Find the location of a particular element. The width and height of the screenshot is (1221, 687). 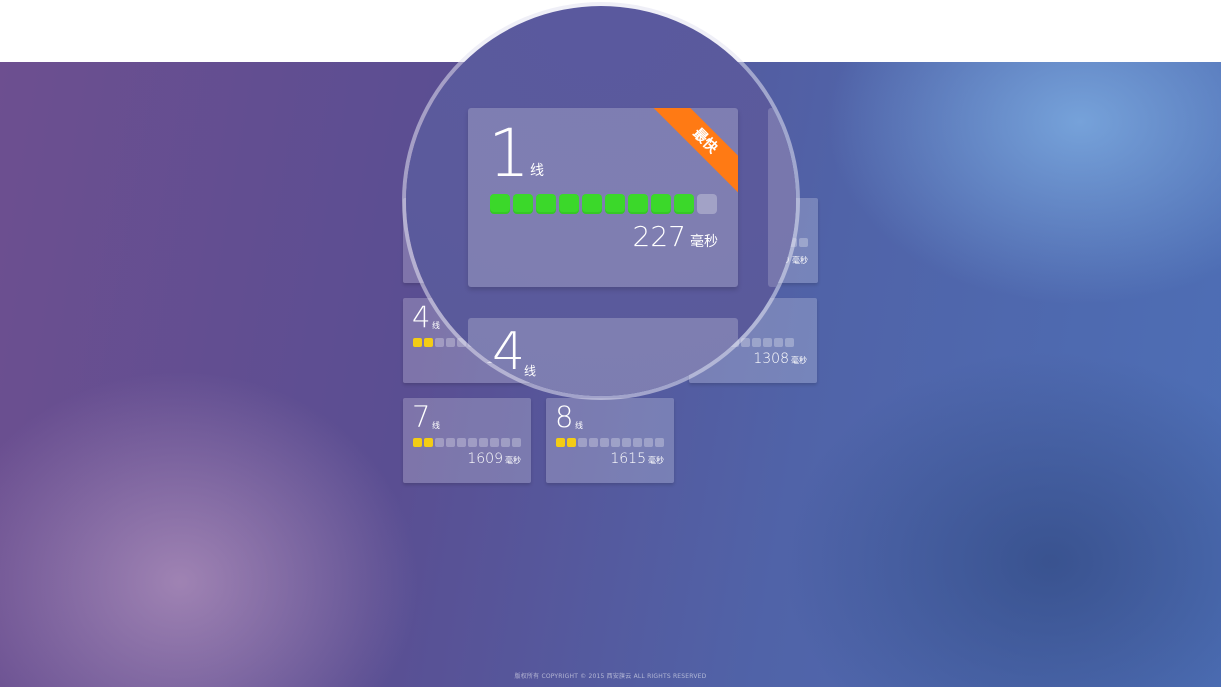

line-card-7: 7 线 1609 毫秒 is located at coordinates (467, 440).